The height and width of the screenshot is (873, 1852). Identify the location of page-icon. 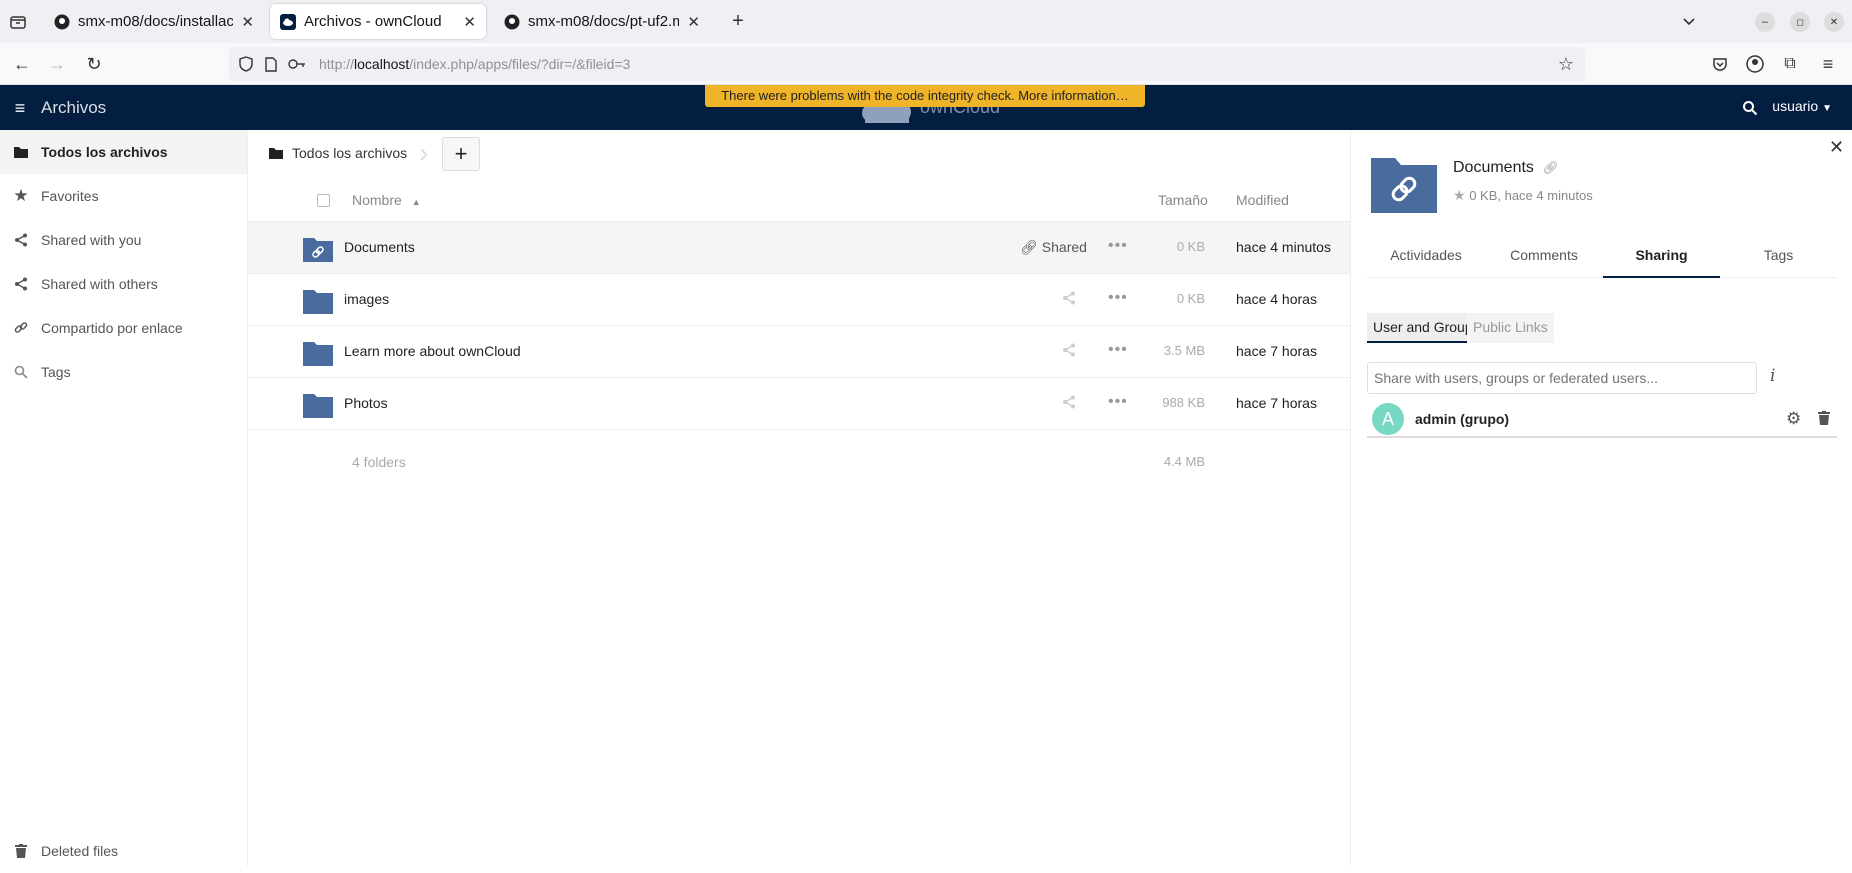
(271, 64).